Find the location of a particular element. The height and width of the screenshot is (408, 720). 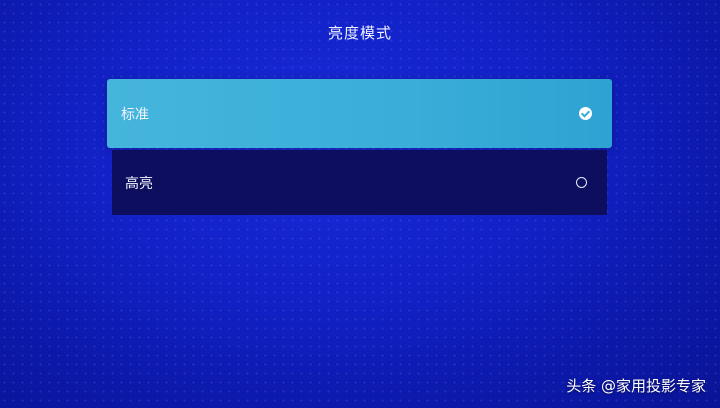

option-standard: 标准 is located at coordinates (359, 113).